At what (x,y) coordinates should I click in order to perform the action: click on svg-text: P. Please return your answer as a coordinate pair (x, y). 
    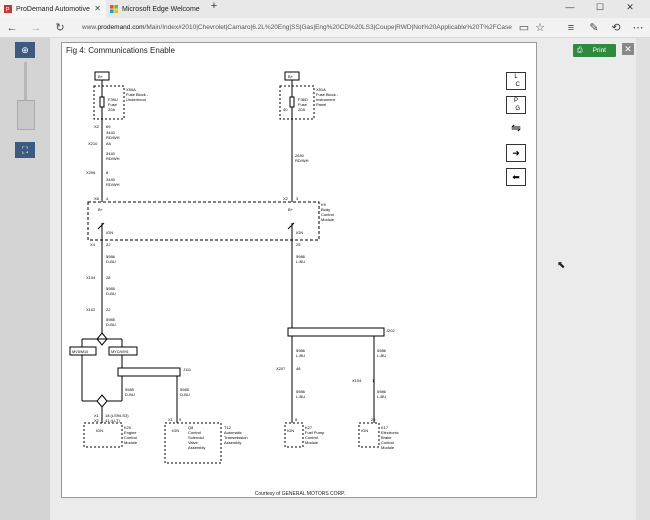
    Looking at the image, I should click on (8, 11).